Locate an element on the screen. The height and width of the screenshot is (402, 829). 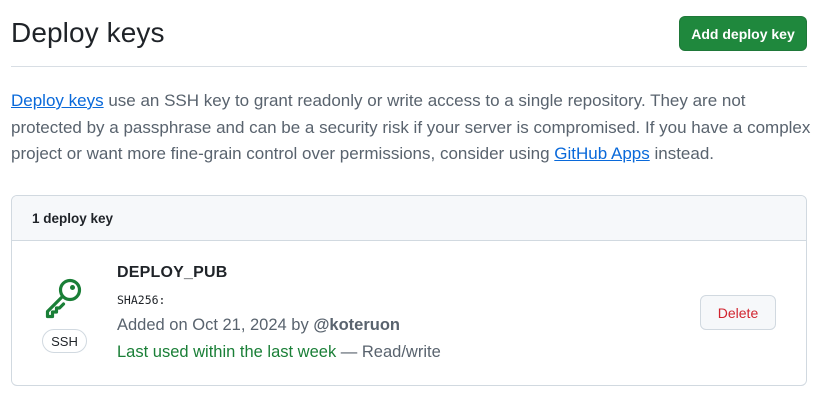
added-by-user: @koteruon is located at coordinates (356, 325).